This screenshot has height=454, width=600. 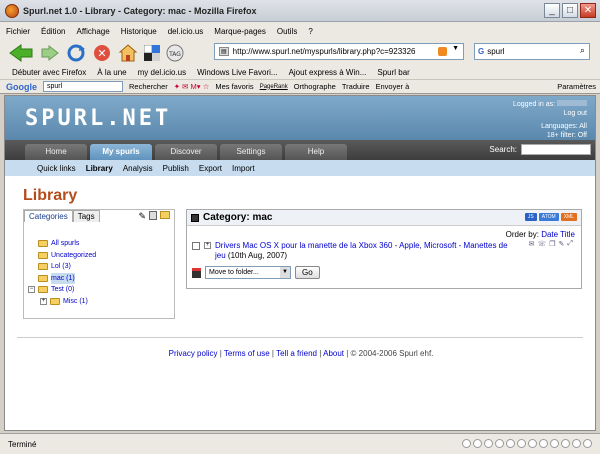 What do you see at coordinates (62, 267) in the screenshot?
I see `tree-item-lol: Lol (3)` at bounding box center [62, 267].